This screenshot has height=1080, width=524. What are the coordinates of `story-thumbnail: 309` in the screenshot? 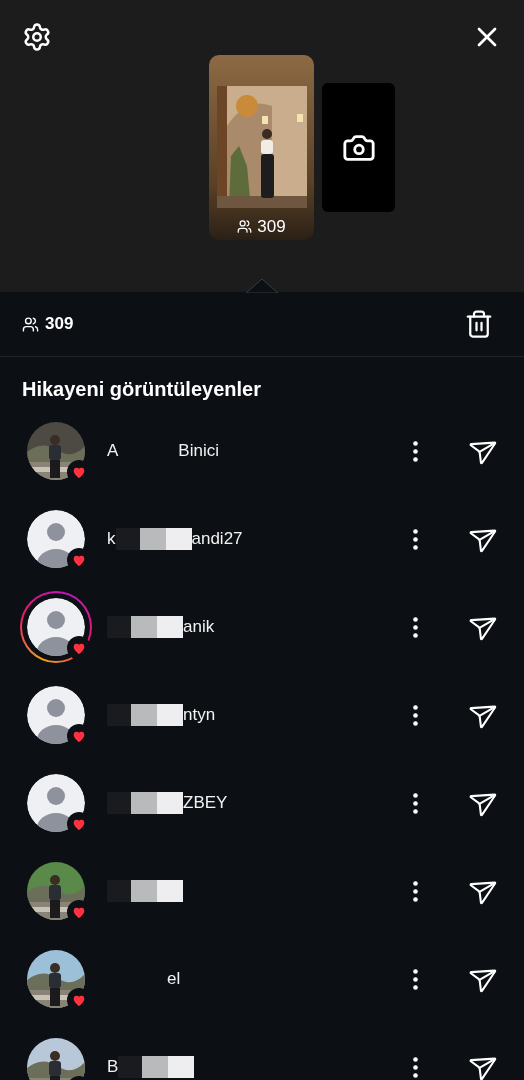 It's located at (261, 147).